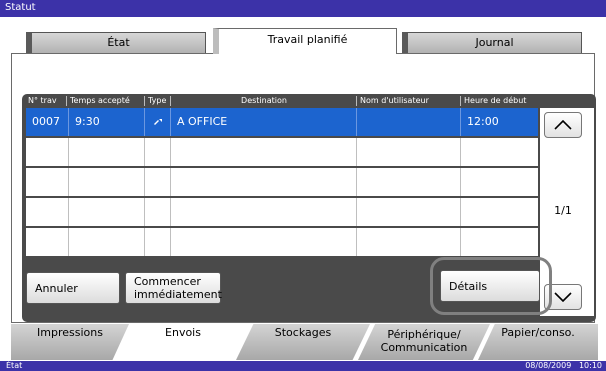  What do you see at coordinates (538, 342) in the screenshot?
I see `tab-papier-conso: Papier/conso.` at bounding box center [538, 342].